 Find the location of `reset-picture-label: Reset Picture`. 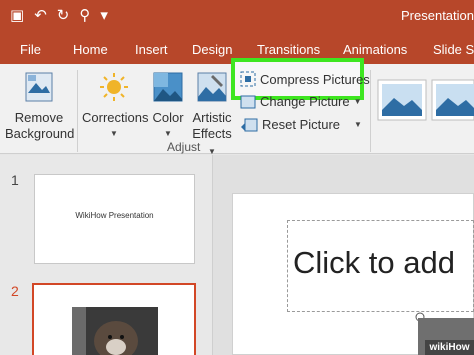

reset-picture-label: Reset Picture is located at coordinates (301, 124).